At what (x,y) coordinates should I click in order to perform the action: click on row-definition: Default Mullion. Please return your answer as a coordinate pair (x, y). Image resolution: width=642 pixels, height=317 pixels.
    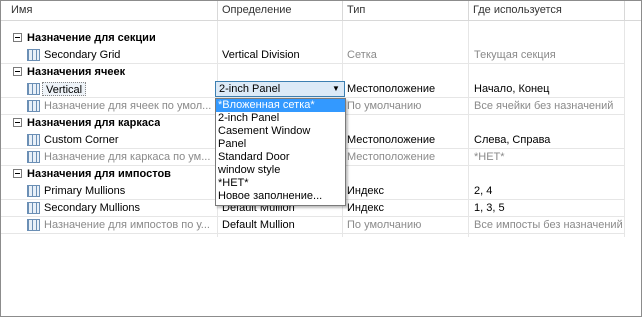
    Looking at the image, I should click on (281, 225).